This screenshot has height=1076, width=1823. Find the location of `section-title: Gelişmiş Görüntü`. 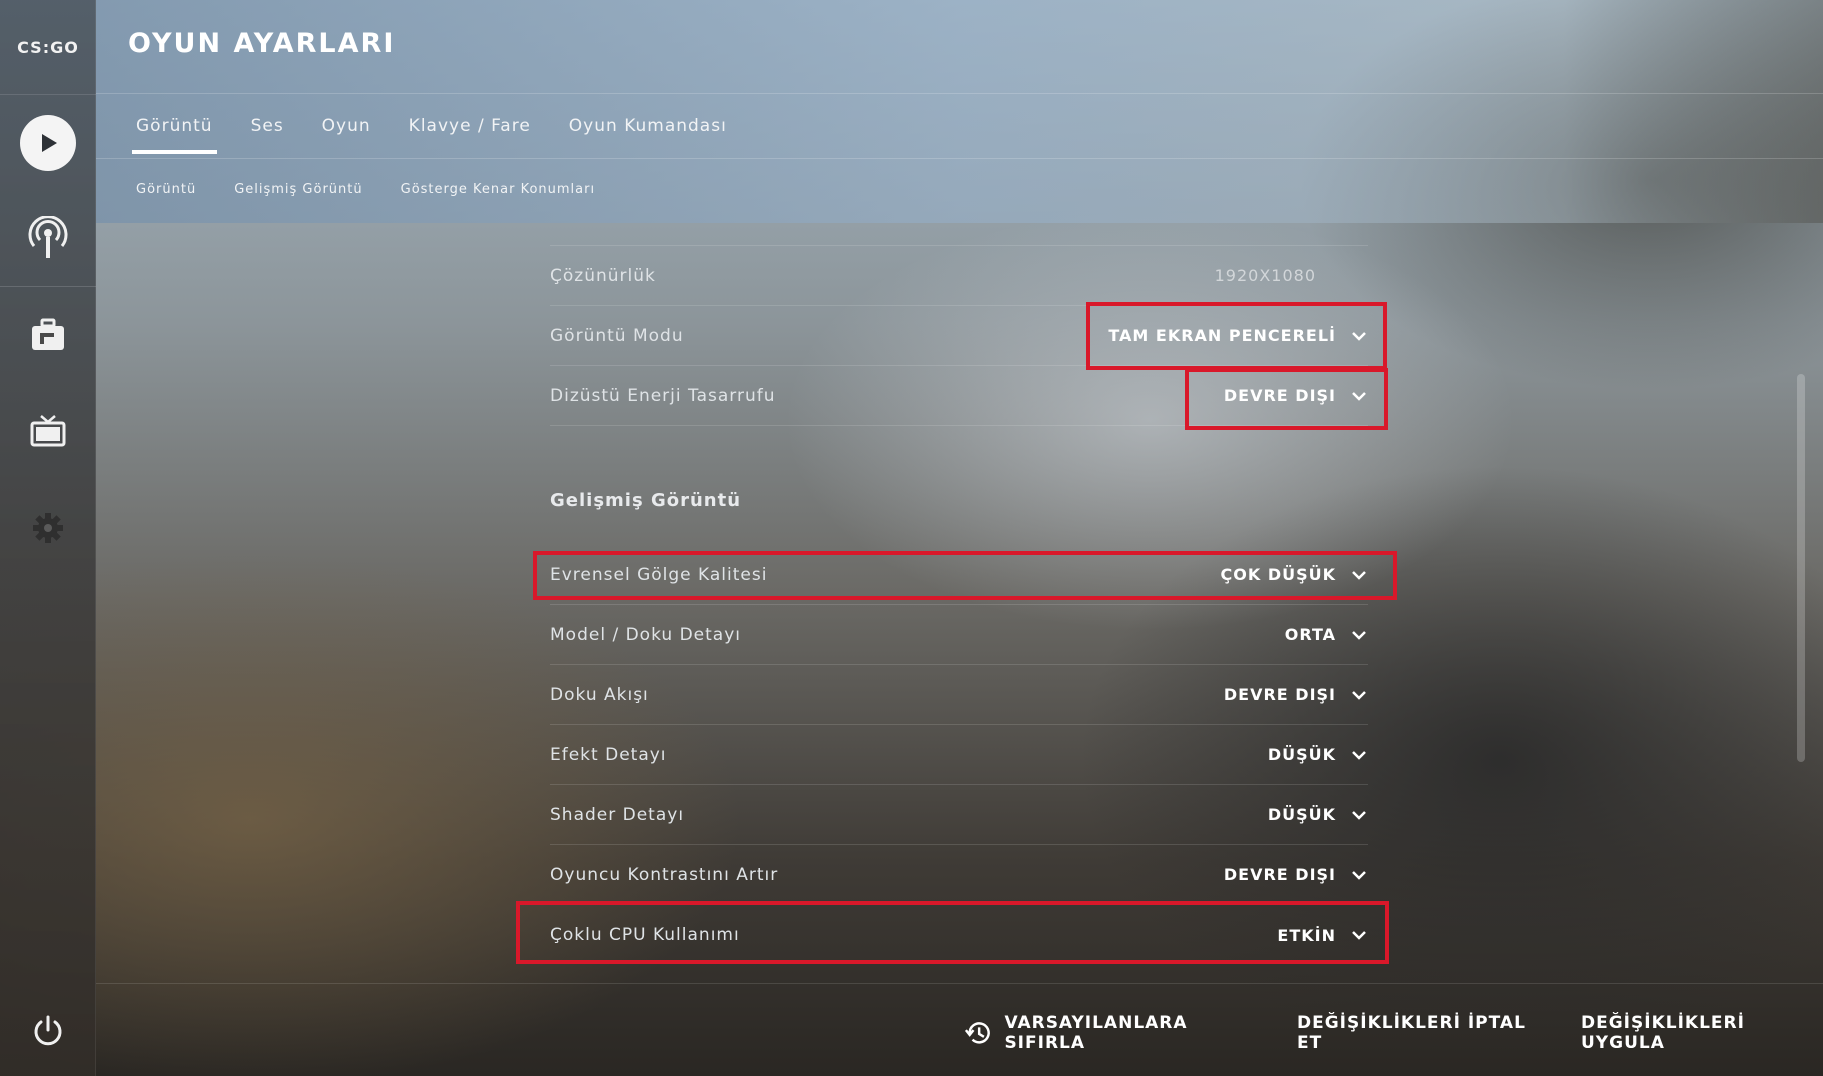

section-title: Gelişmiş Görüntü is located at coordinates (646, 500).